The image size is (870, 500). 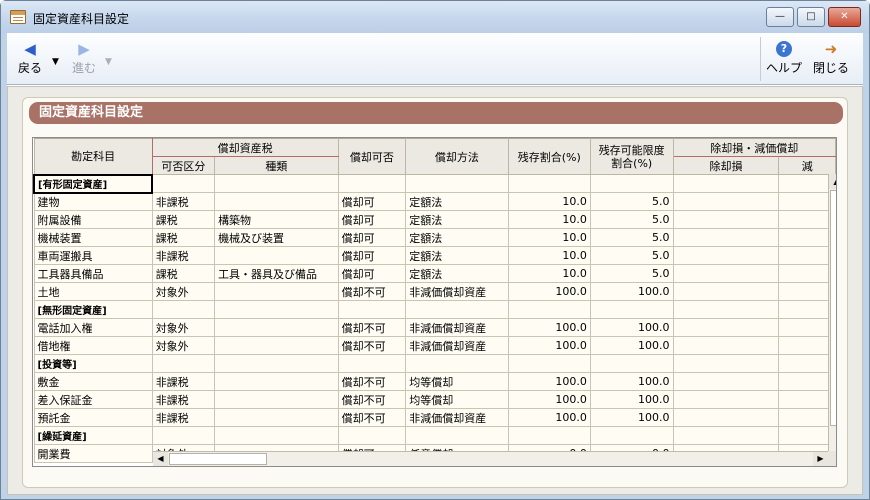 I want to click on scroll-right-icon: ▶, so click(x=820, y=459).